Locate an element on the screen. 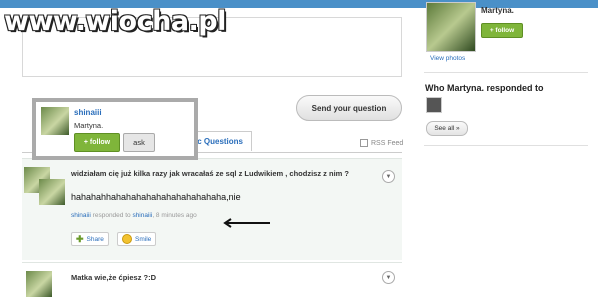 This screenshot has width=598, height=297. question-text: Matka wie,że ćpiesz ?:D is located at coordinates (114, 277).